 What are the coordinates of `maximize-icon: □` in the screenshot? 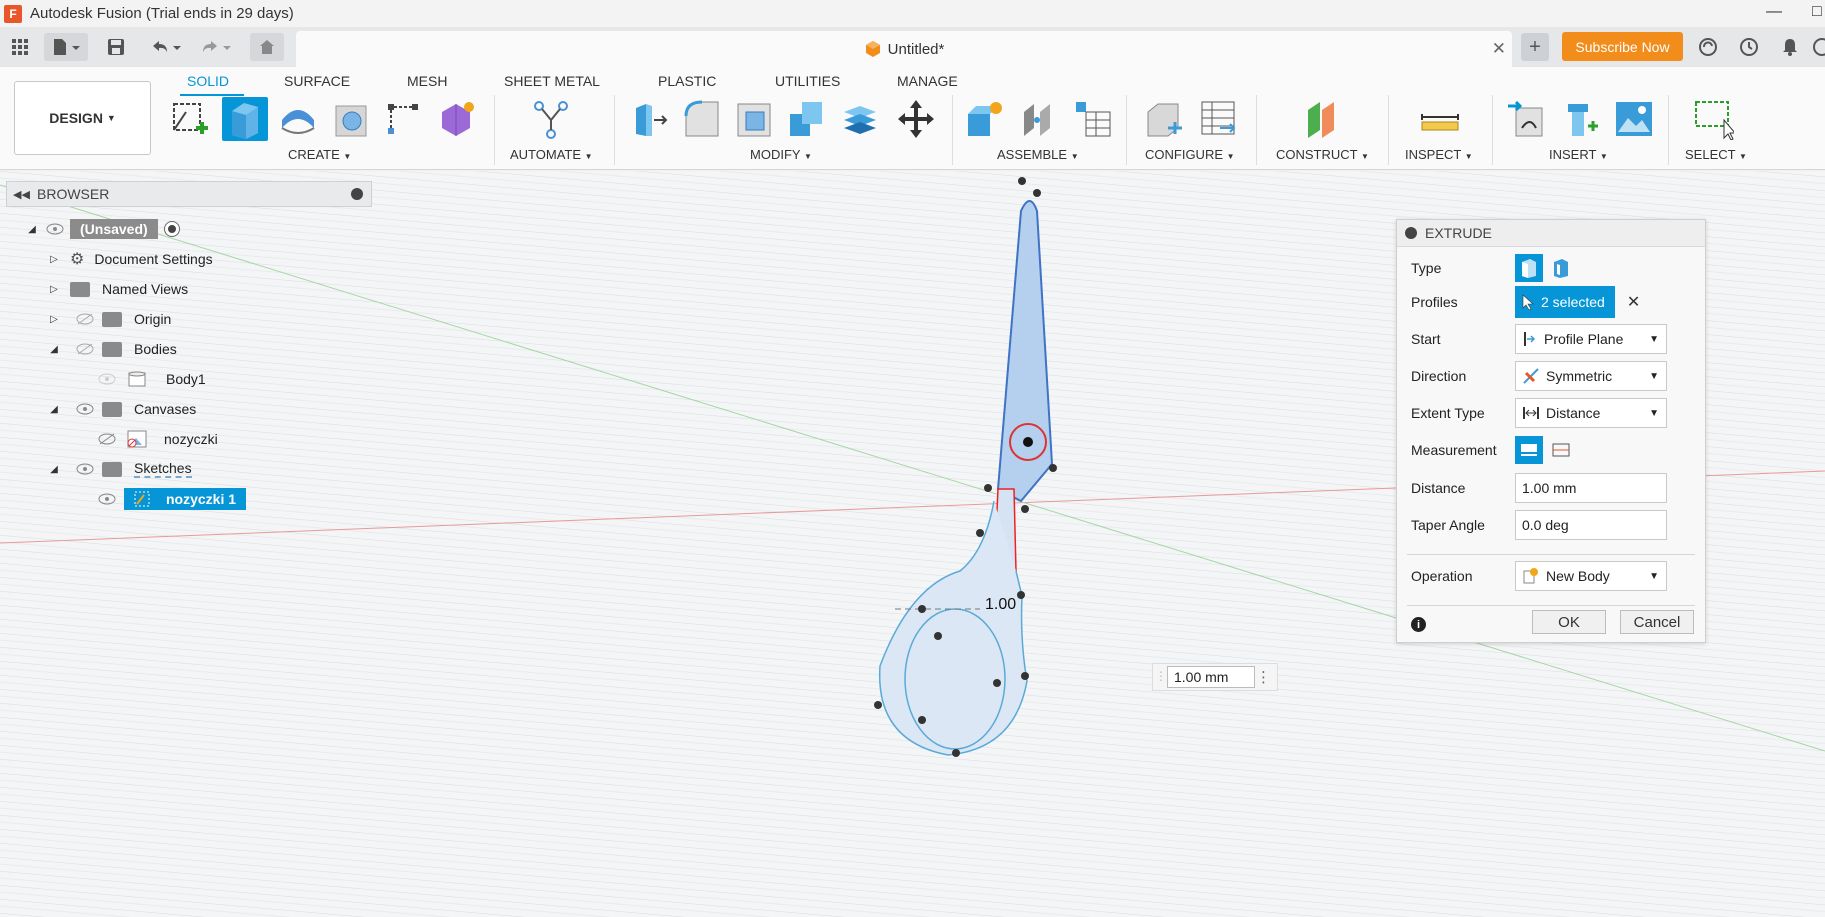 It's located at (1817, 12).